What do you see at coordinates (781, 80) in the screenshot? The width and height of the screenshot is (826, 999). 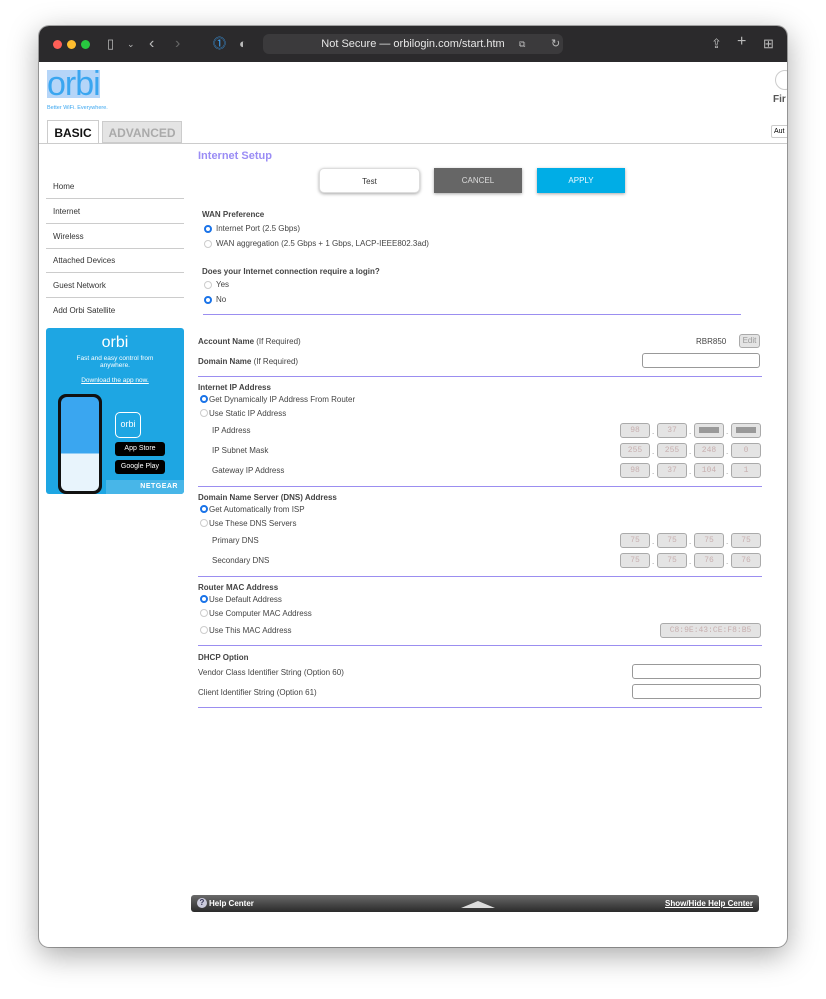 I see `toggle-knob` at bounding box center [781, 80].